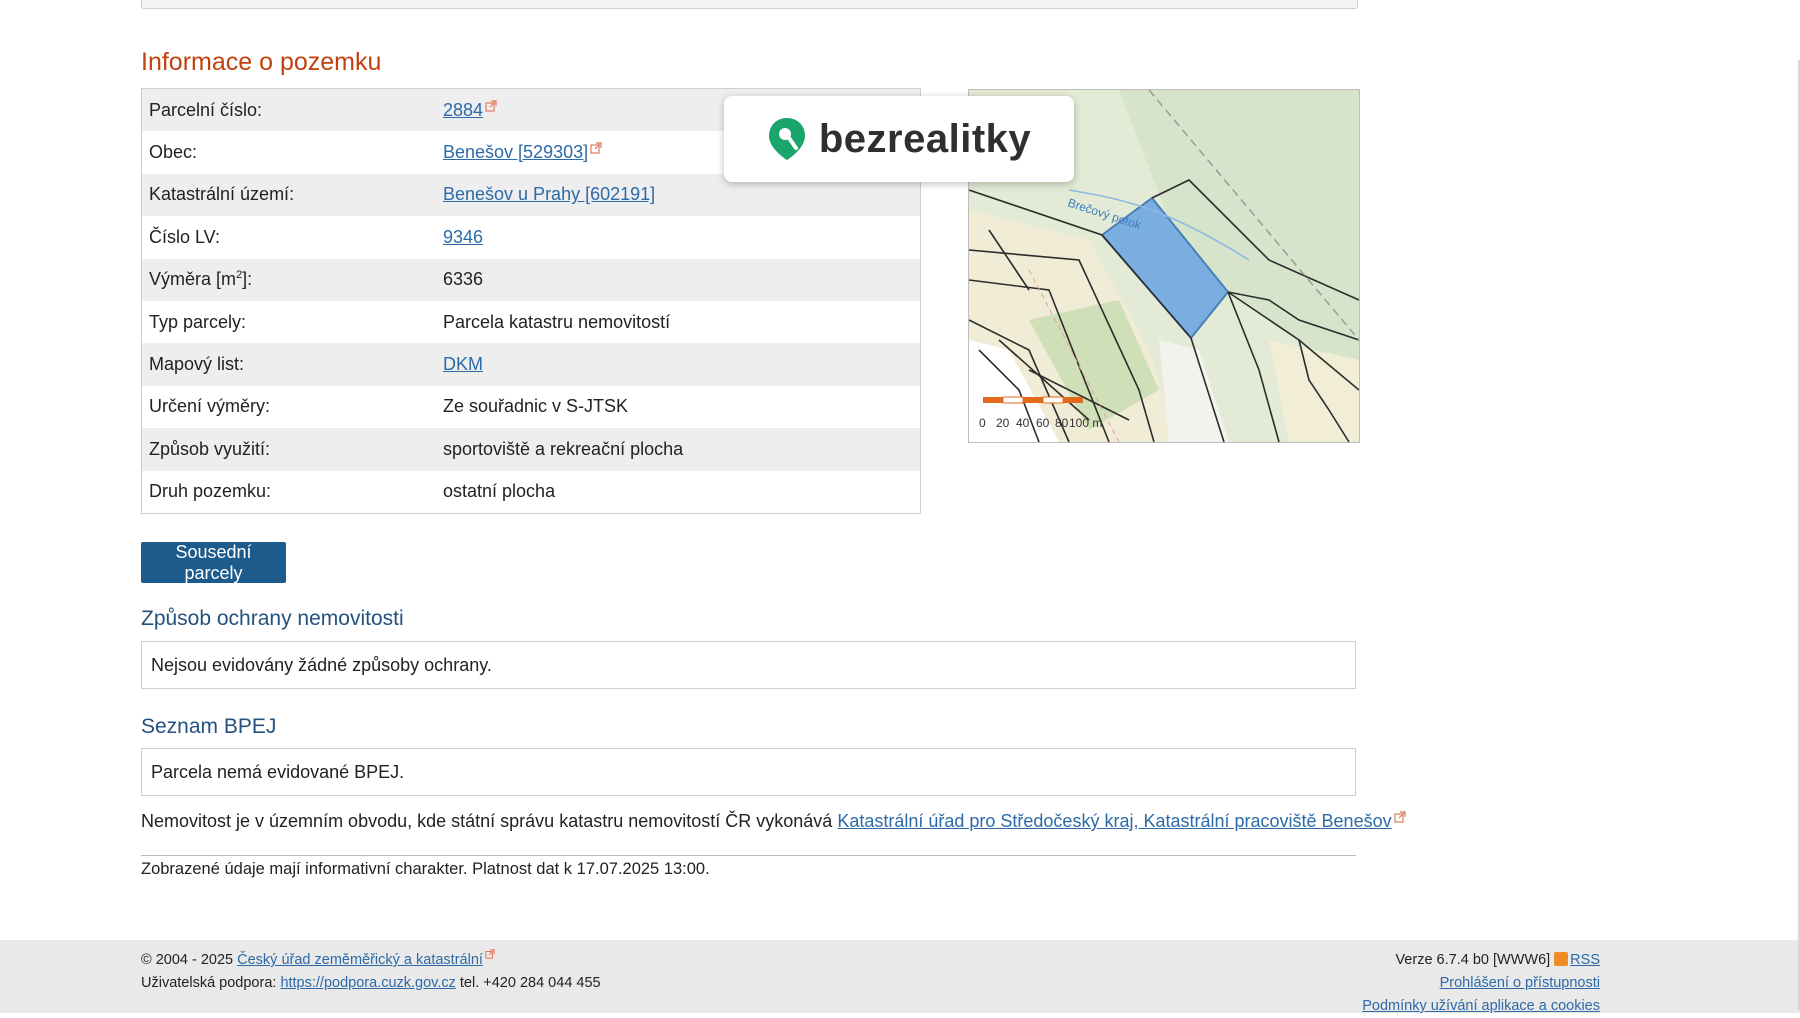  What do you see at coordinates (1023, 423) in the screenshot?
I see `scale-label: 40` at bounding box center [1023, 423].